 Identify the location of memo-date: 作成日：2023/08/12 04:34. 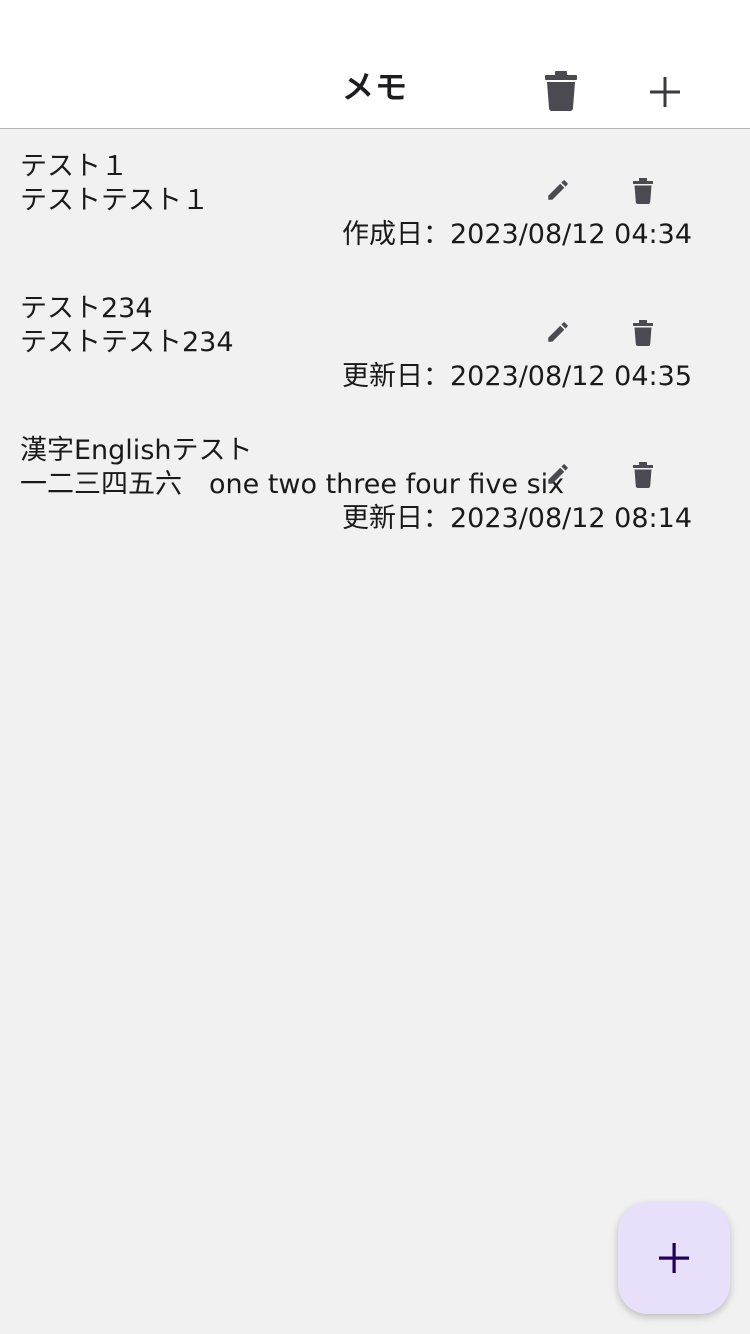
(516, 234).